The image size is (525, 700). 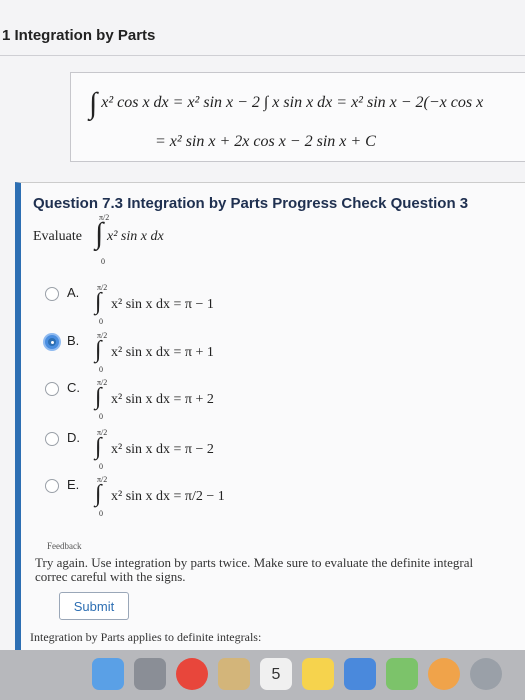 I want to click on option-expression: x² sin x dx = π − 1, so click(x=162, y=304).